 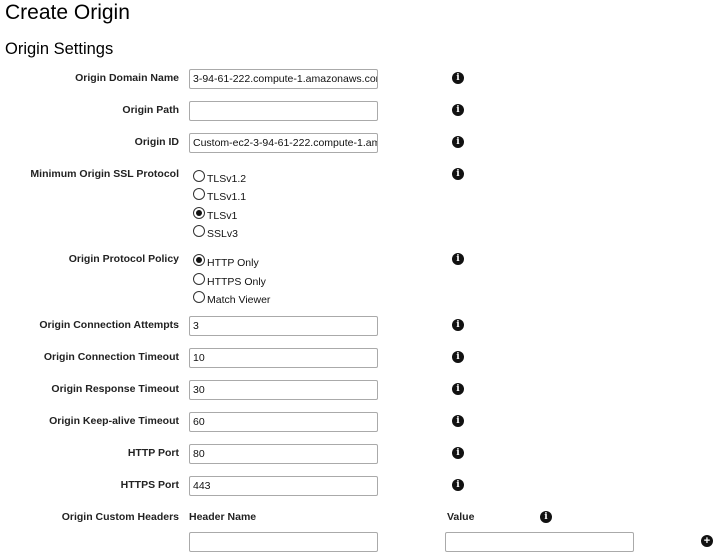 I want to click on keepalive-timeout-label: Origin Keep-alive Timeout, so click(x=114, y=421).